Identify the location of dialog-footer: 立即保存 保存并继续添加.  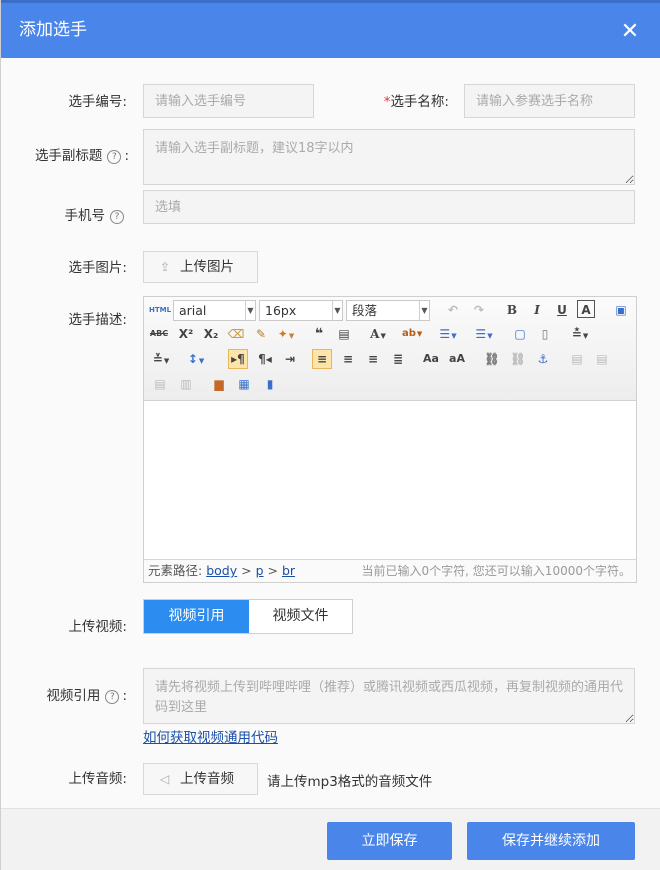
(330, 839).